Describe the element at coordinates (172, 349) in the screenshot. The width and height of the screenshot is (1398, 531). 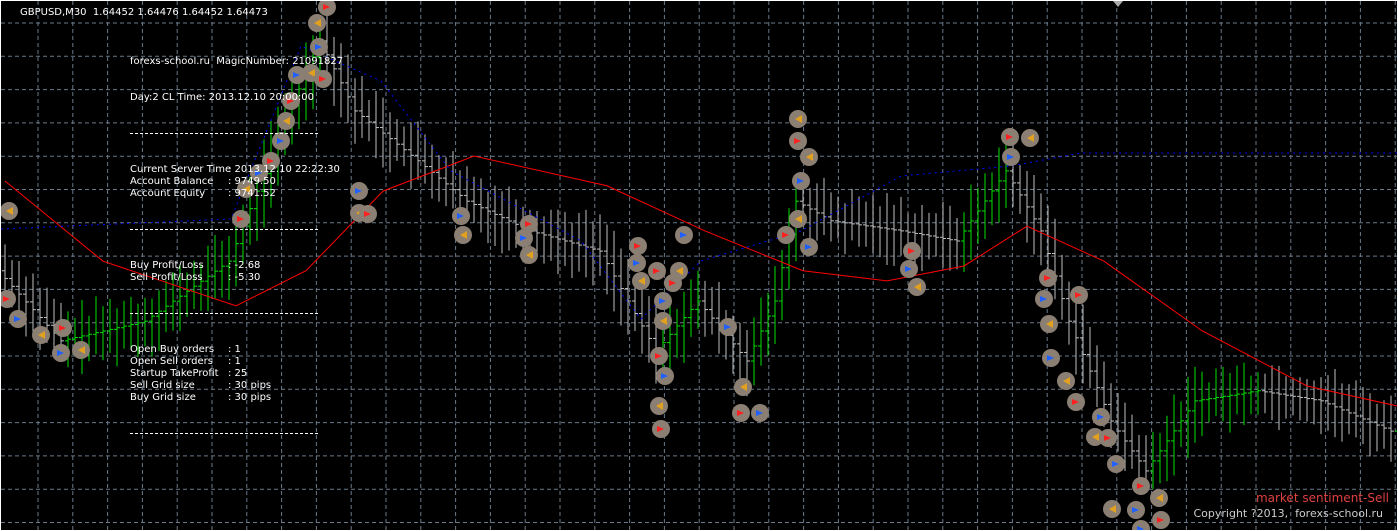
I see `info-label: Open Buy orders` at that location.